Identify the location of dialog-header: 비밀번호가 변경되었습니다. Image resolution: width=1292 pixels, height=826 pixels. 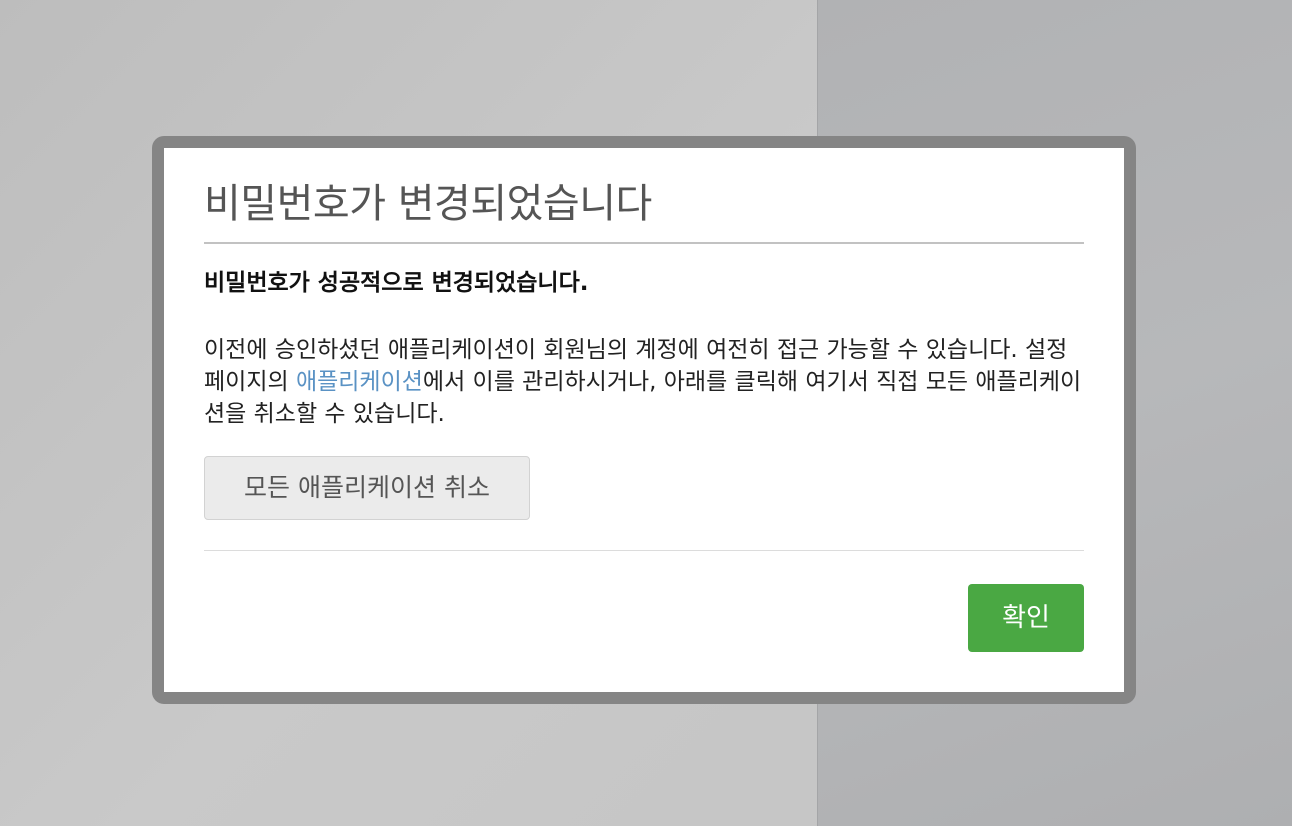
(644, 196).